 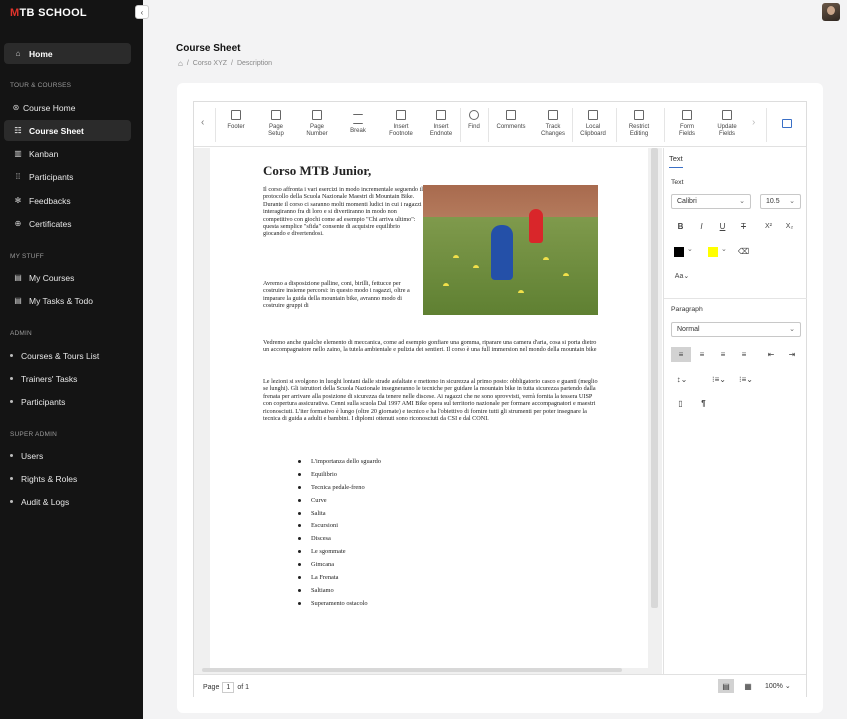 What do you see at coordinates (687, 115) in the screenshot?
I see `form-fields-icon` at bounding box center [687, 115].